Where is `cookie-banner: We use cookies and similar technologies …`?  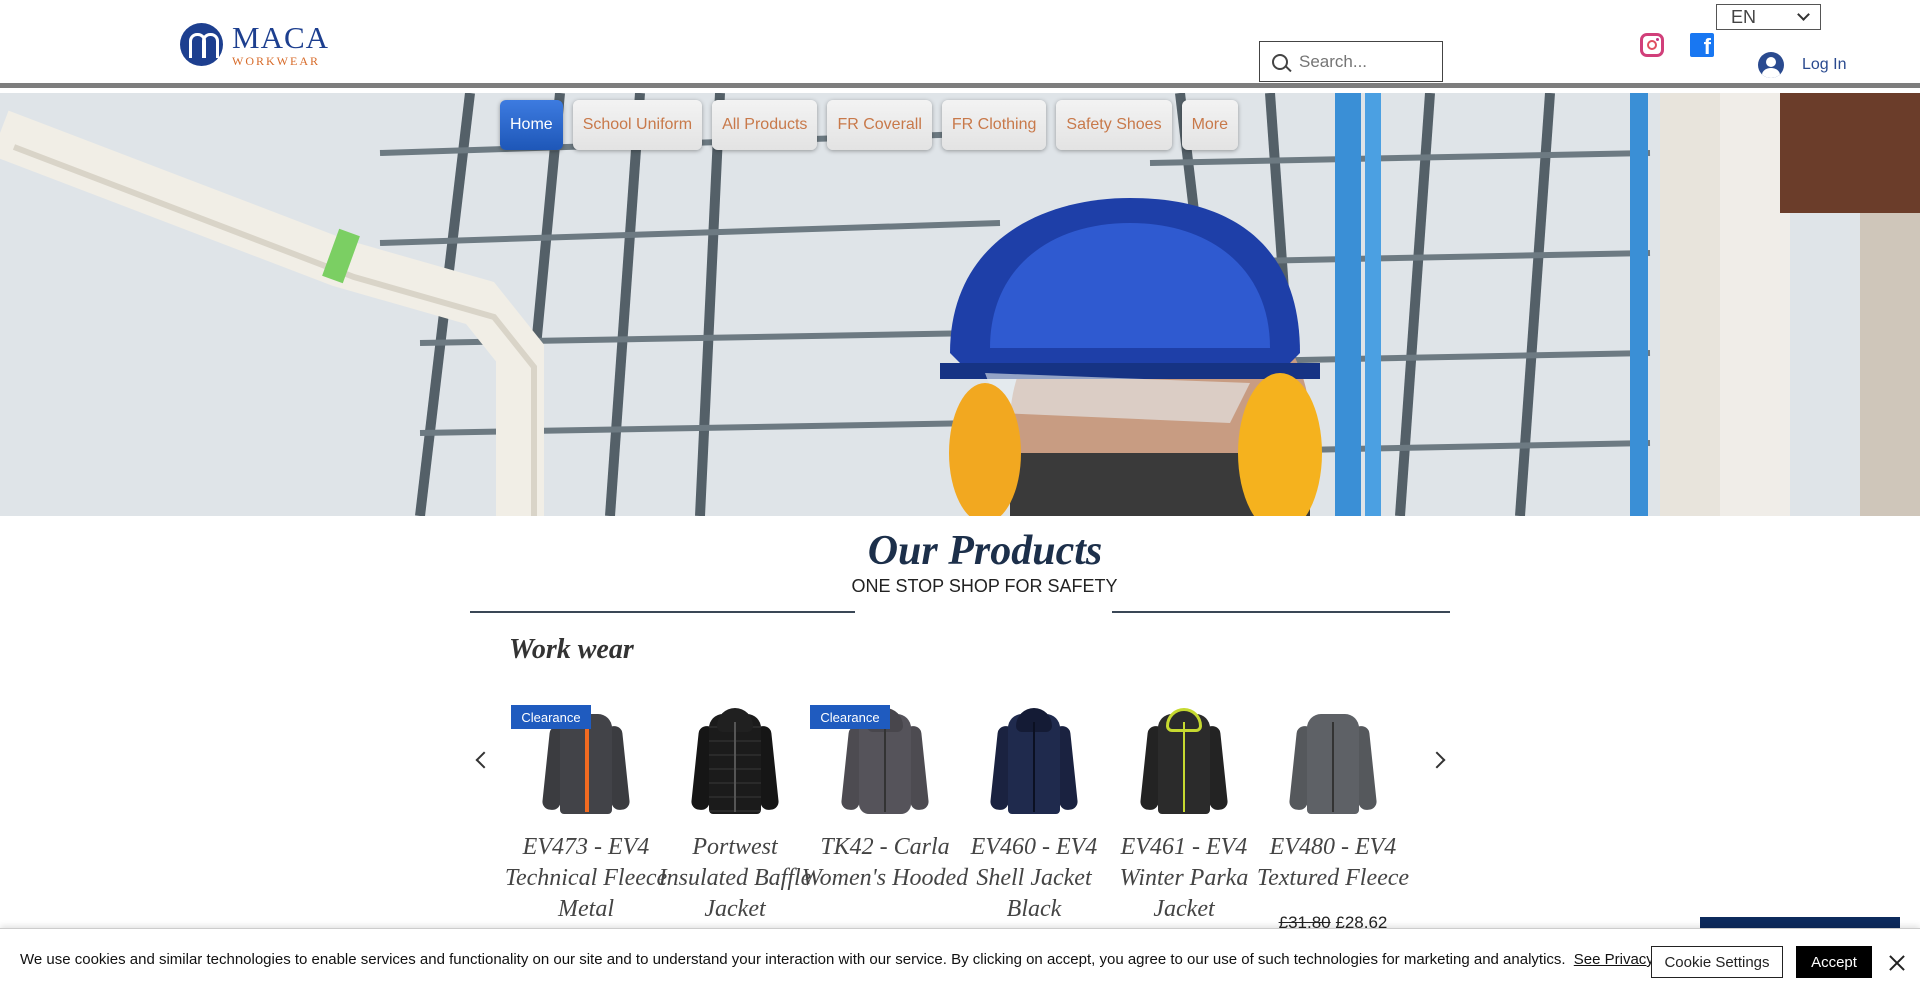 cookie-banner: We use cookies and similar technologies … is located at coordinates (960, 960).